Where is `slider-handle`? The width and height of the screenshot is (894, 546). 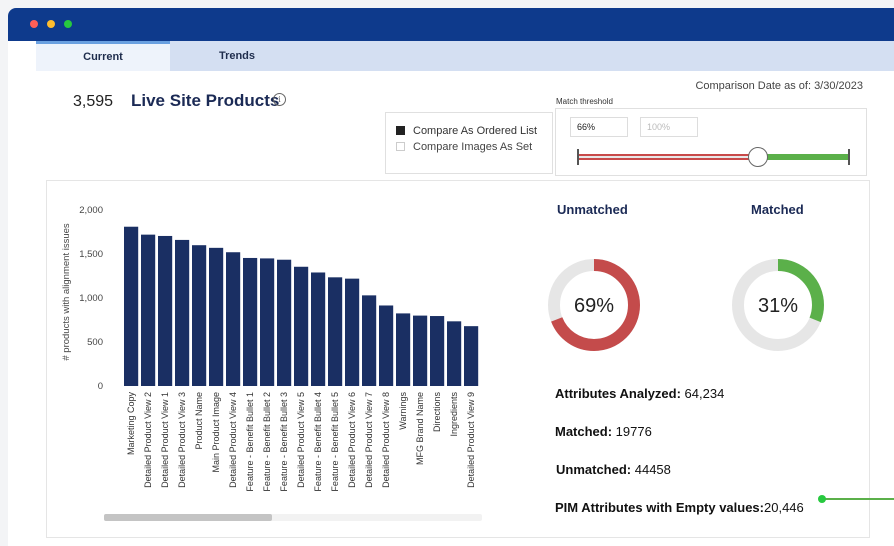 slider-handle is located at coordinates (757, 157).